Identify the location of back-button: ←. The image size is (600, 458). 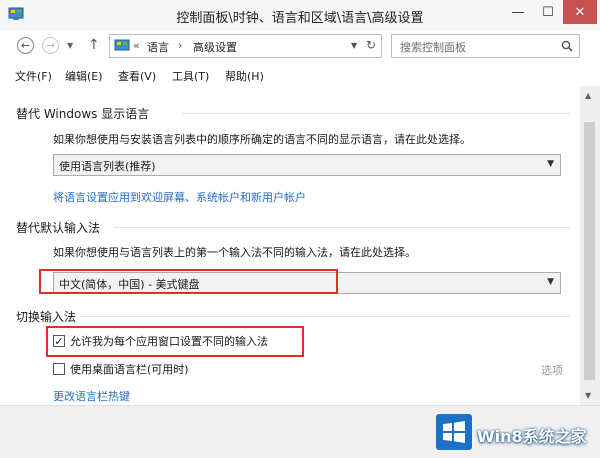
(25, 45).